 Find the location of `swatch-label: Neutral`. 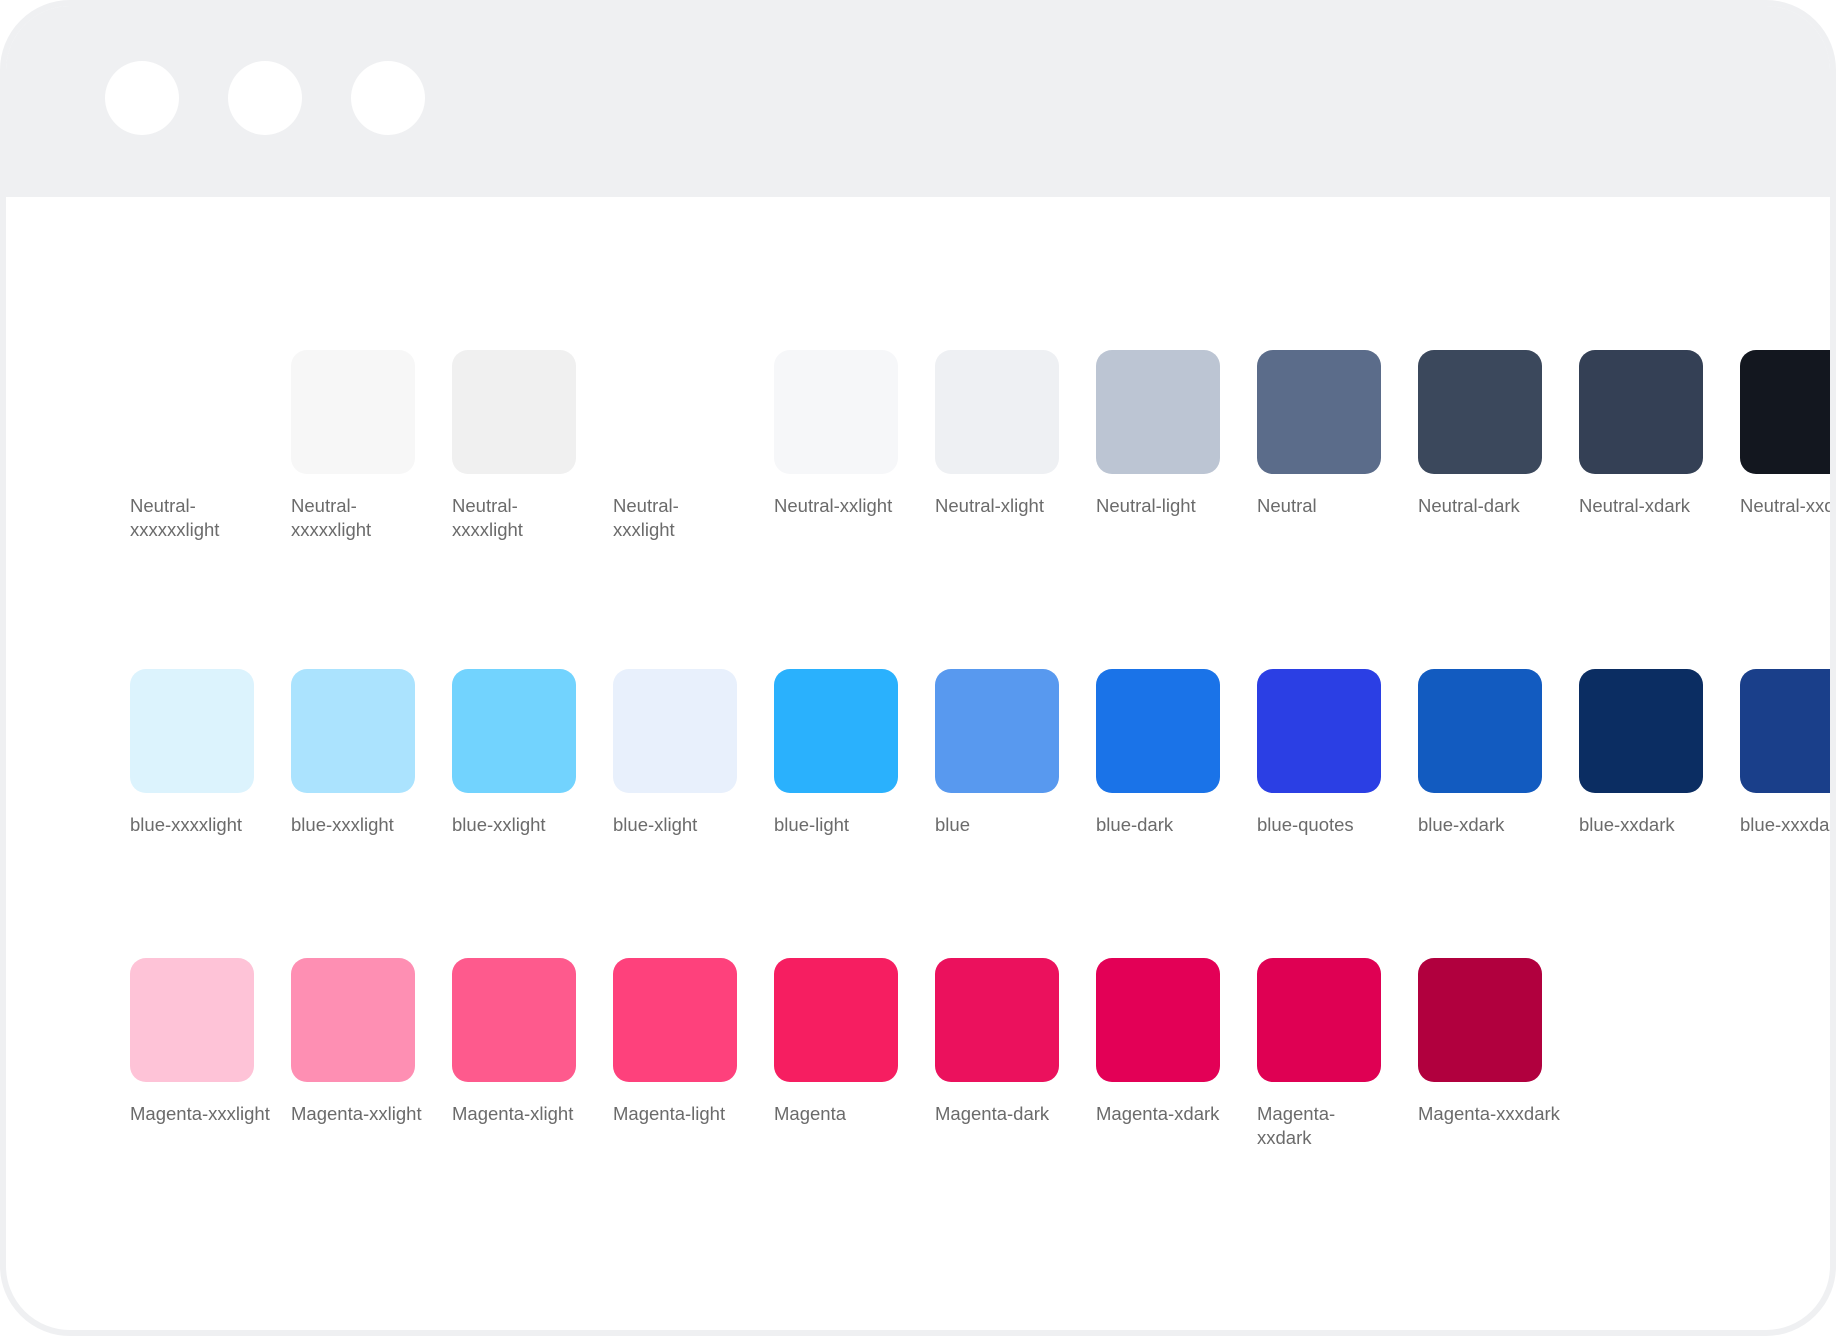

swatch-label: Neutral is located at coordinates (1287, 505).